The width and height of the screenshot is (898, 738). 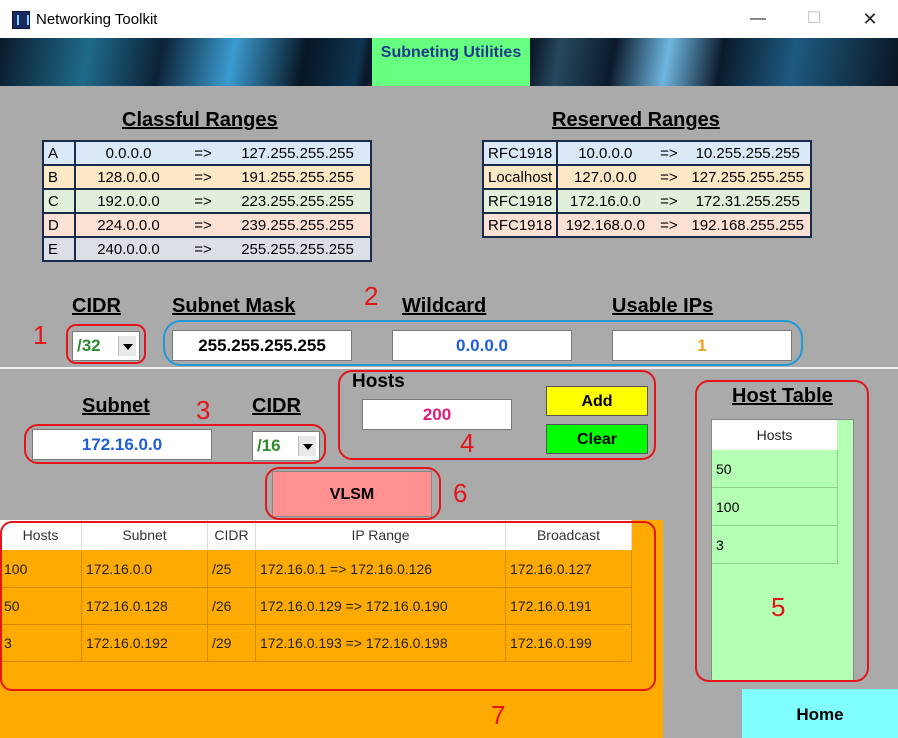 What do you see at coordinates (298, 225) in the screenshot?
I see `classful-cell-end: 239.255.255.255` at bounding box center [298, 225].